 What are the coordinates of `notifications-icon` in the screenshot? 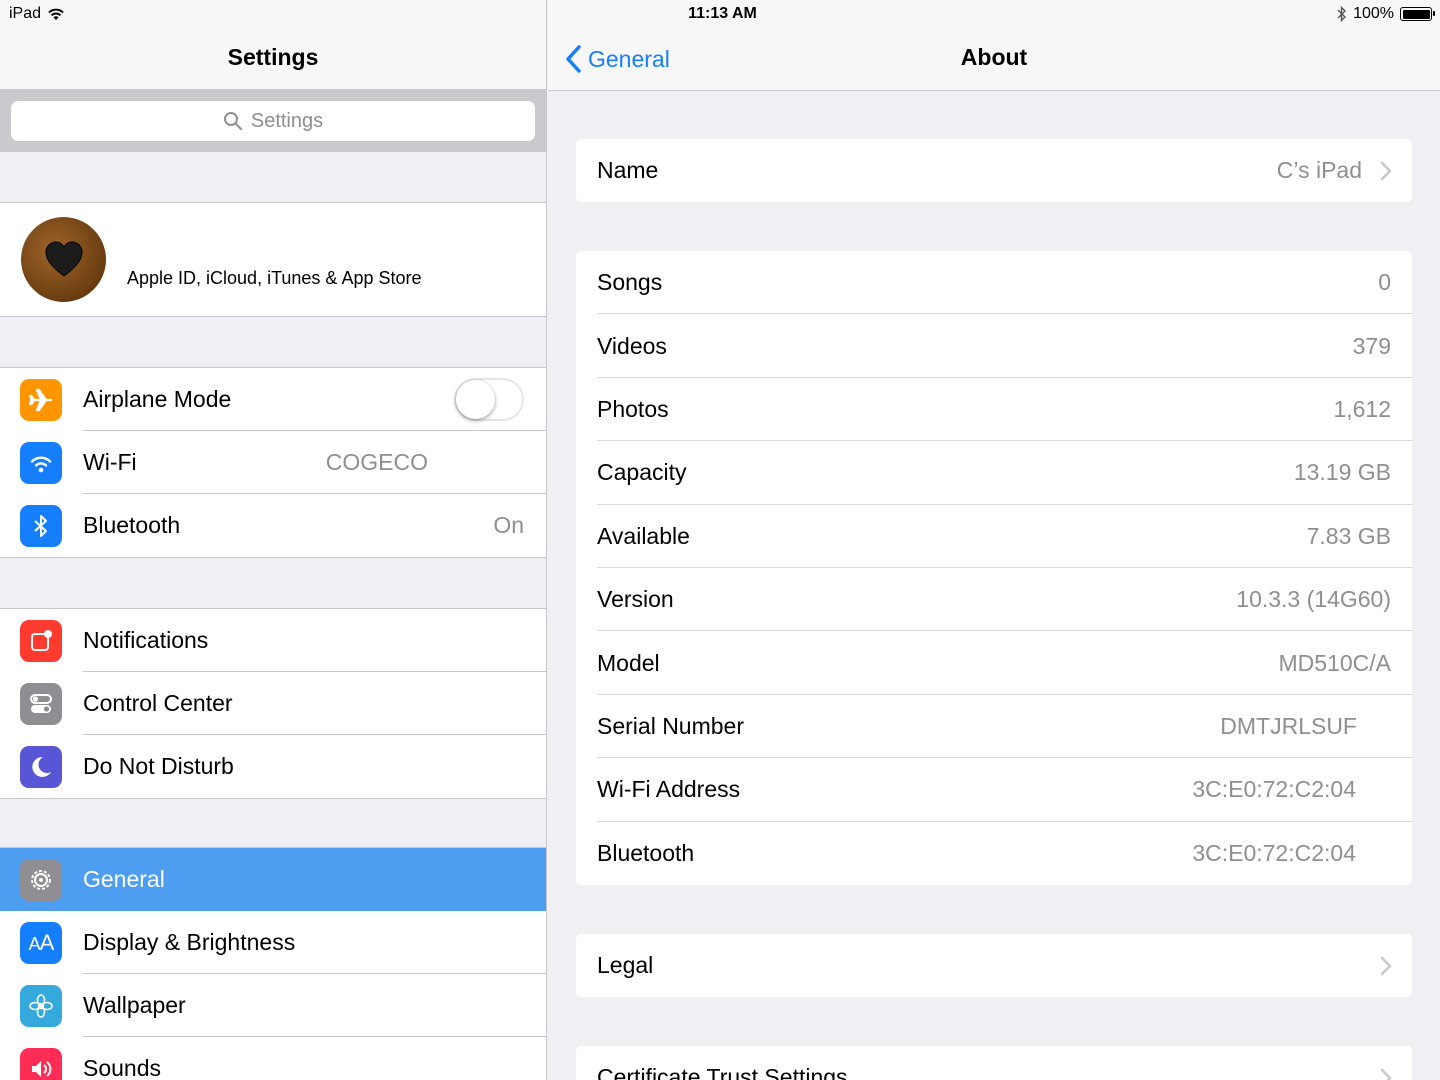 It's located at (41, 640).